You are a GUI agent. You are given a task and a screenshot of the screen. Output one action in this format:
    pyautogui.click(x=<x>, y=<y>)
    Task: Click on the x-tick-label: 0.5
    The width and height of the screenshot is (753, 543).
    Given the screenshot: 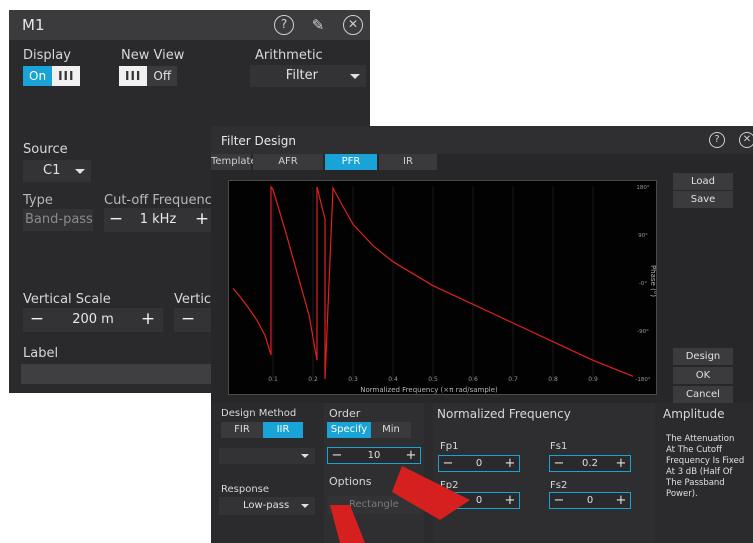 What is the action you would take?
    pyautogui.click(x=433, y=379)
    